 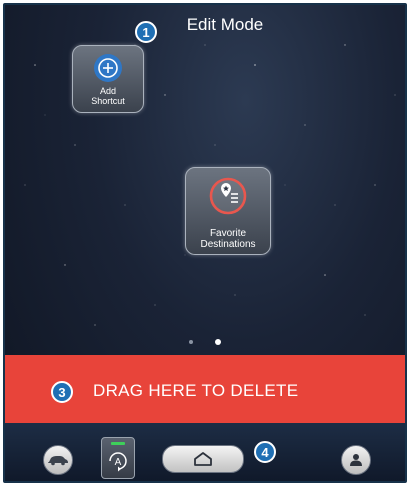 What do you see at coordinates (107, 91) in the screenshot?
I see `tile-label-line: Add` at bounding box center [107, 91].